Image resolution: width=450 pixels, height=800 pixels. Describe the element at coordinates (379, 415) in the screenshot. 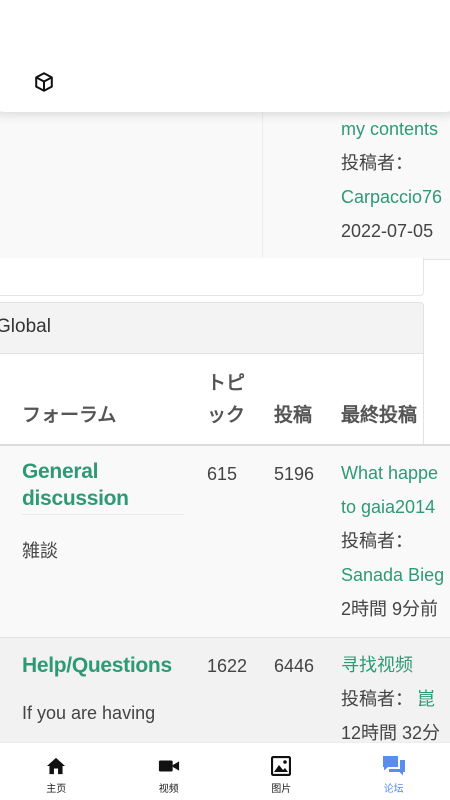

I see `column-header-last-post: 最終投稿` at that location.